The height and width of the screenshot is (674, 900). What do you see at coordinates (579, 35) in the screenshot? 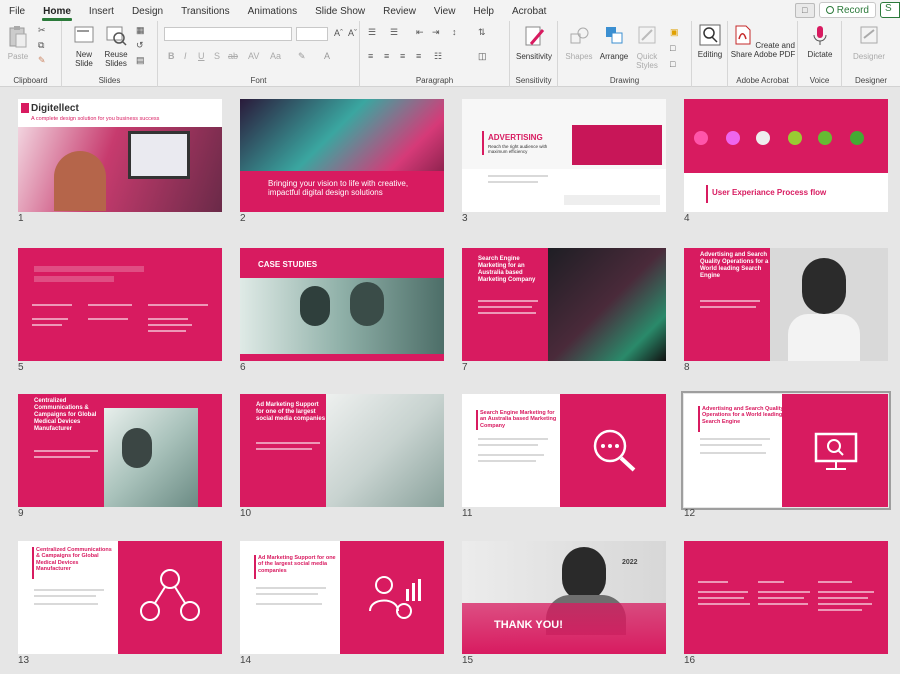
I see `shapes-icon` at bounding box center [579, 35].